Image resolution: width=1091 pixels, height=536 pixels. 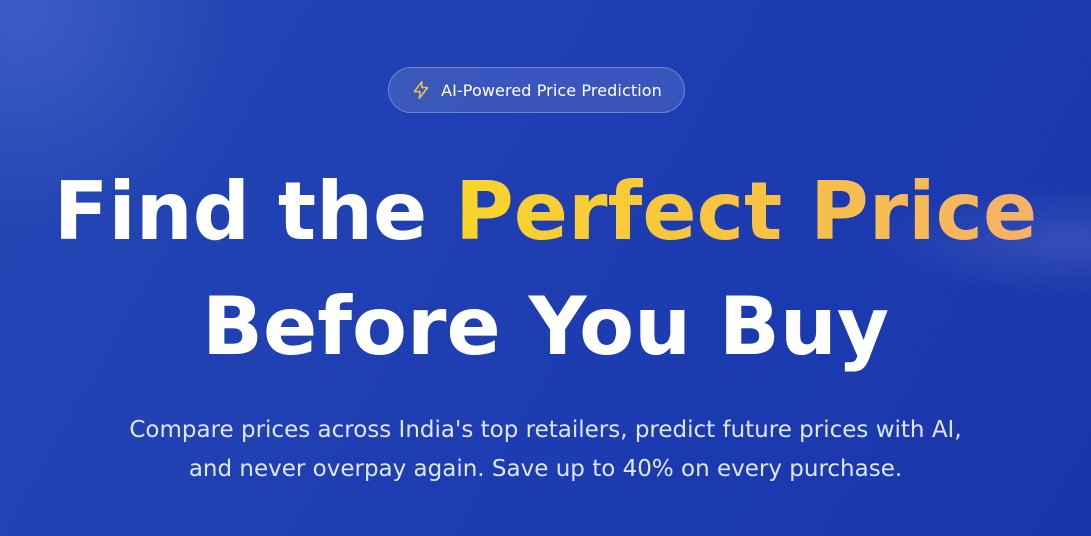 What do you see at coordinates (545, 326) in the screenshot?
I see `headline-line-2: Before You Buy` at bounding box center [545, 326].